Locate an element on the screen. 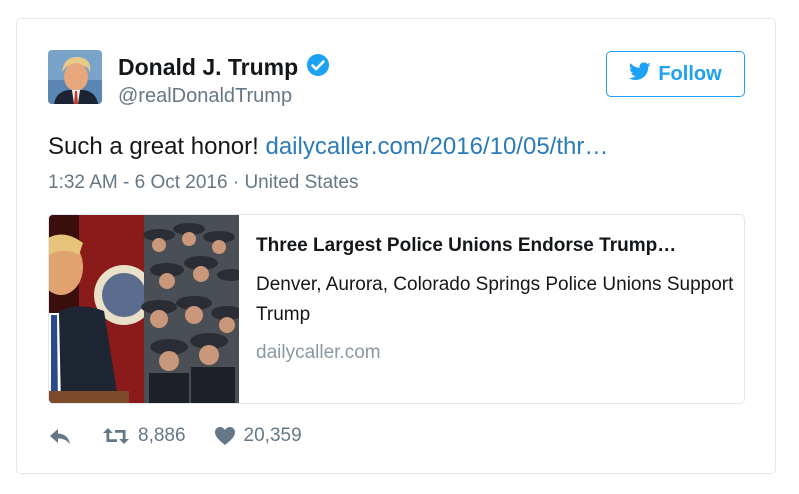 The width and height of the screenshot is (799, 494). retweet-icon is located at coordinates (116, 436).